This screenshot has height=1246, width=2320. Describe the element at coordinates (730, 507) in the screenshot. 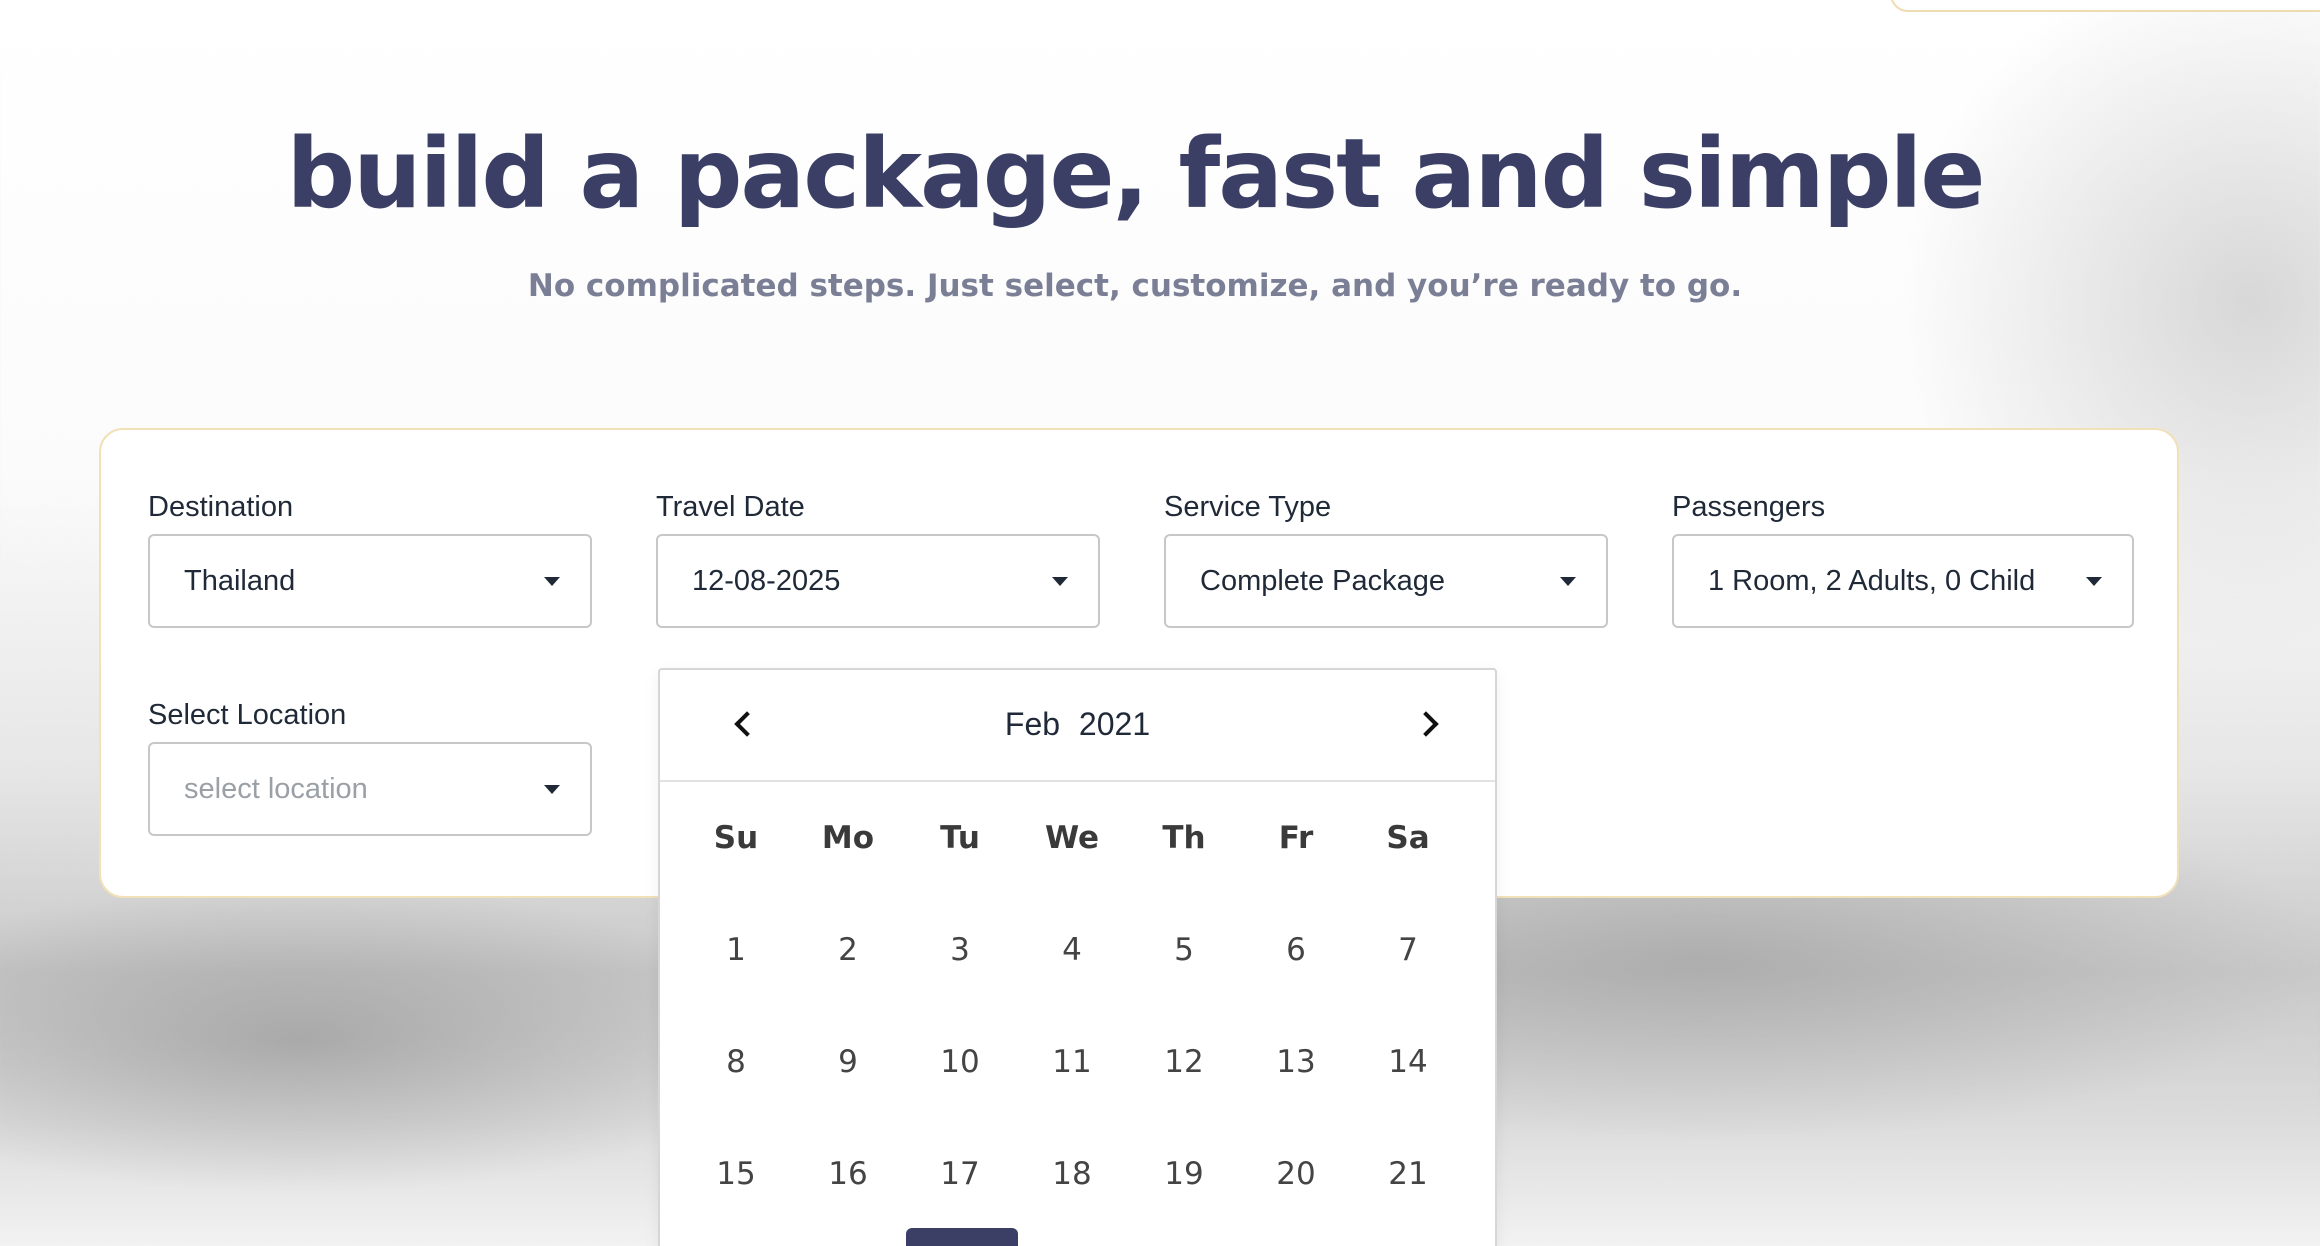

I see `travel-date-label: Travel Date` at that location.